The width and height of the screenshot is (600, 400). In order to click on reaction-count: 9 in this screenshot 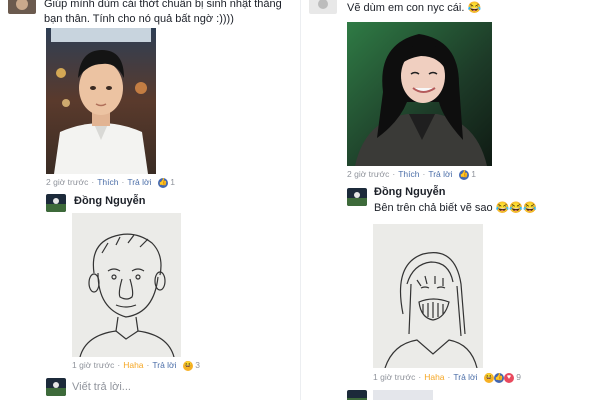, I will do `click(518, 377)`.